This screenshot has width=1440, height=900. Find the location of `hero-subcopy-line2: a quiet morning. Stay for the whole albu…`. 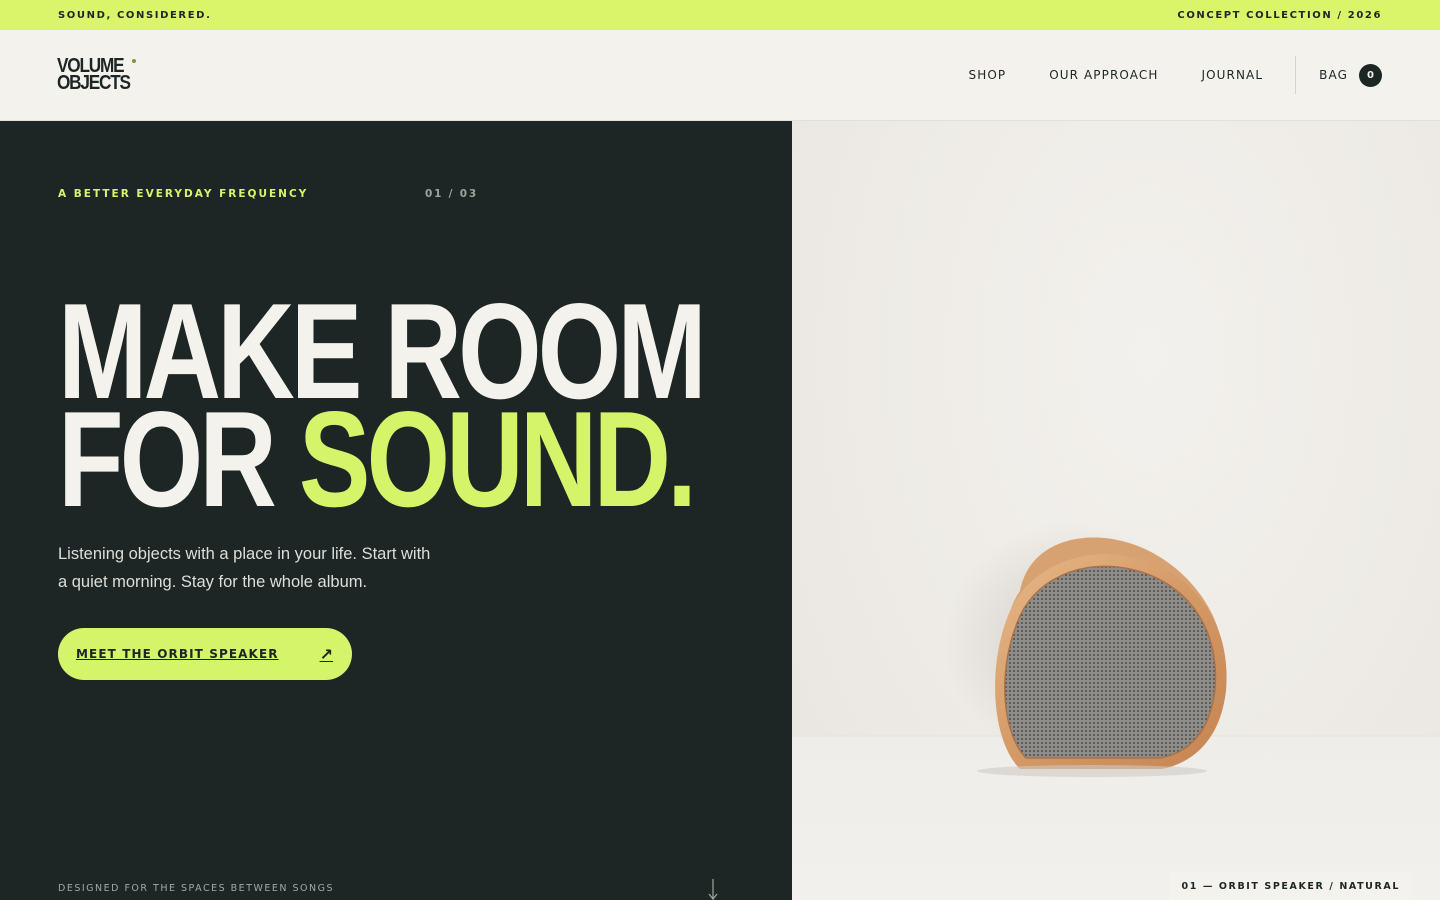

hero-subcopy-line2: a quiet morning. Stay for the whole albu… is located at coordinates (213, 582).